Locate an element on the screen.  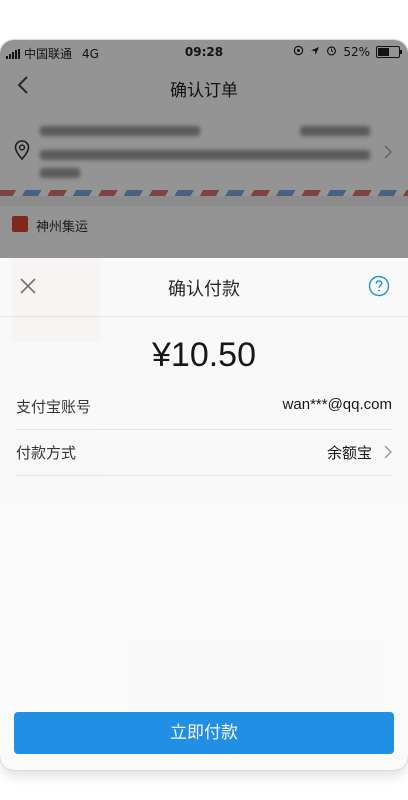
account-value: wan***@qq.com is located at coordinates (337, 404).